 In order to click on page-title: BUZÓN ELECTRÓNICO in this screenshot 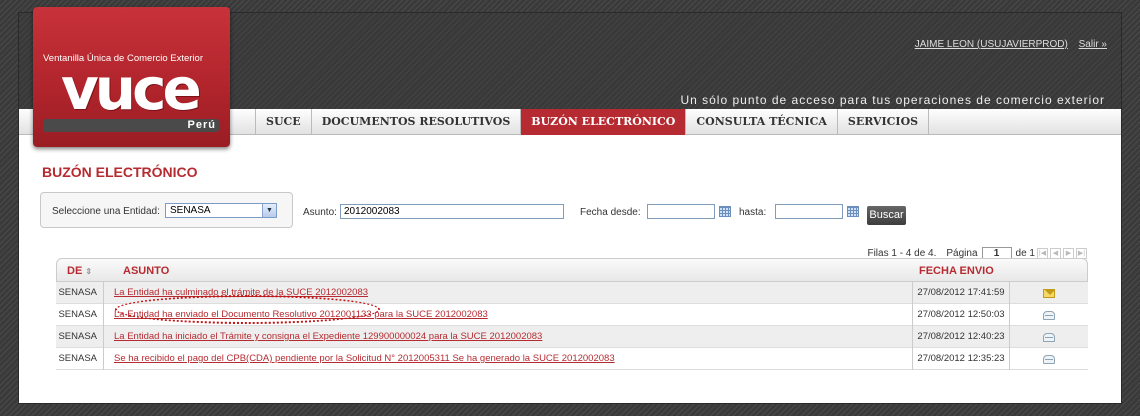, I will do `click(120, 172)`.